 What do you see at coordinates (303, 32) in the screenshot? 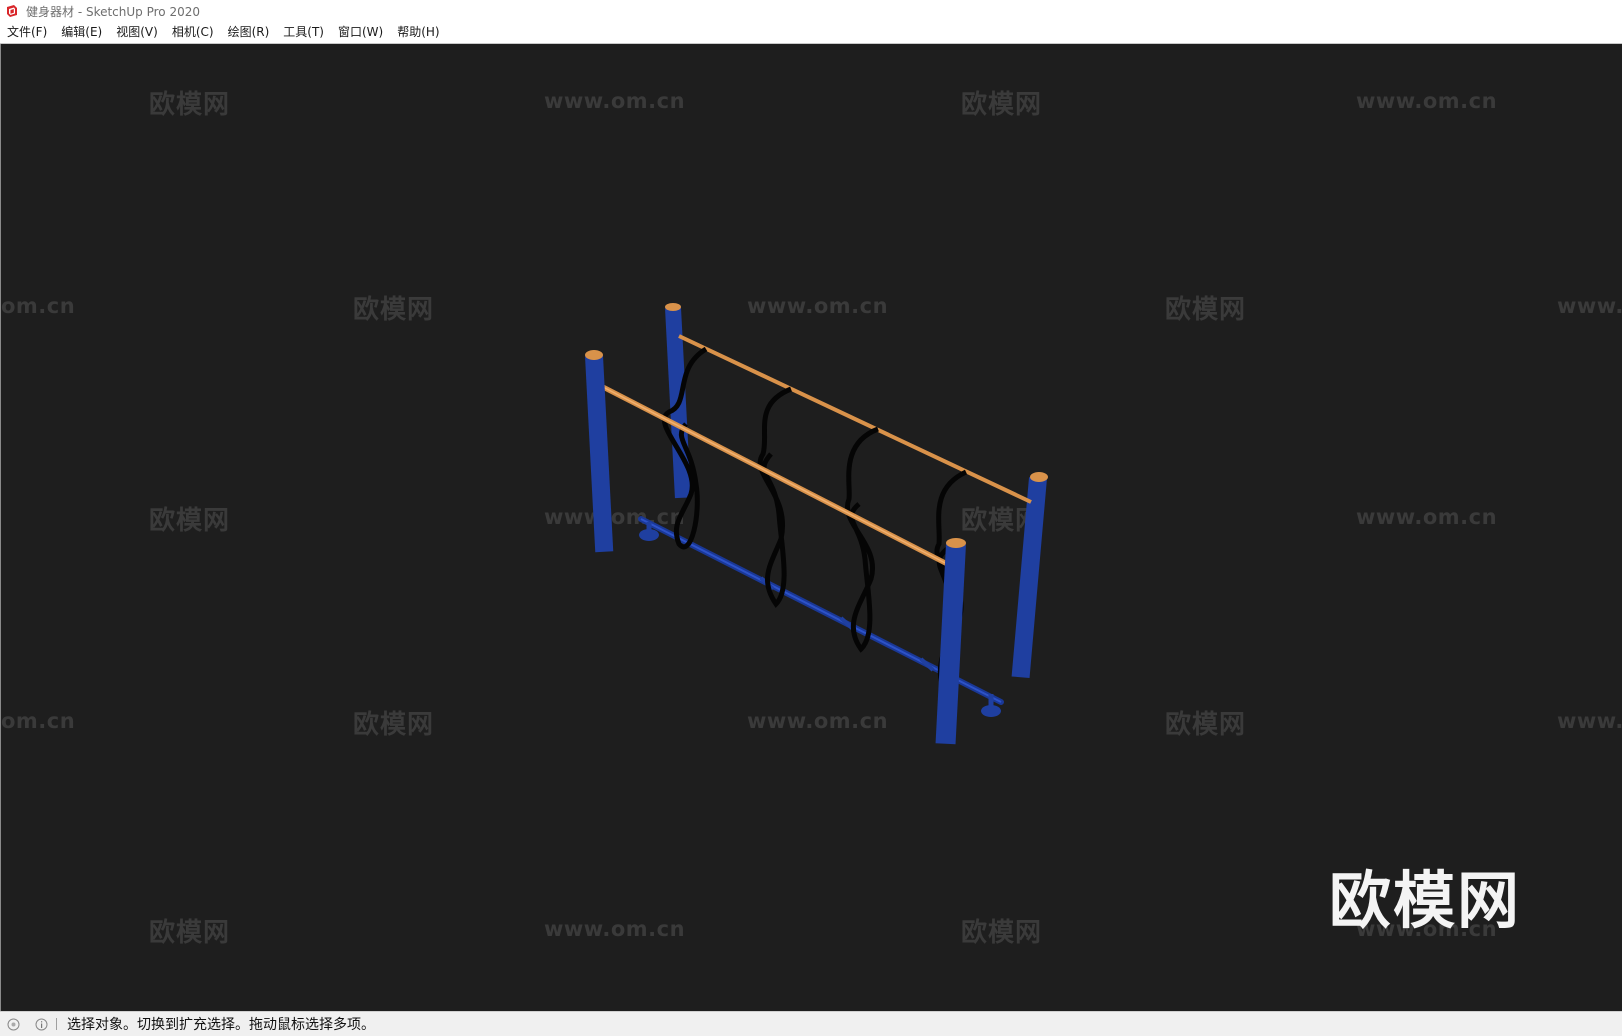
I see `menu-tools: 工具(T)` at bounding box center [303, 32].